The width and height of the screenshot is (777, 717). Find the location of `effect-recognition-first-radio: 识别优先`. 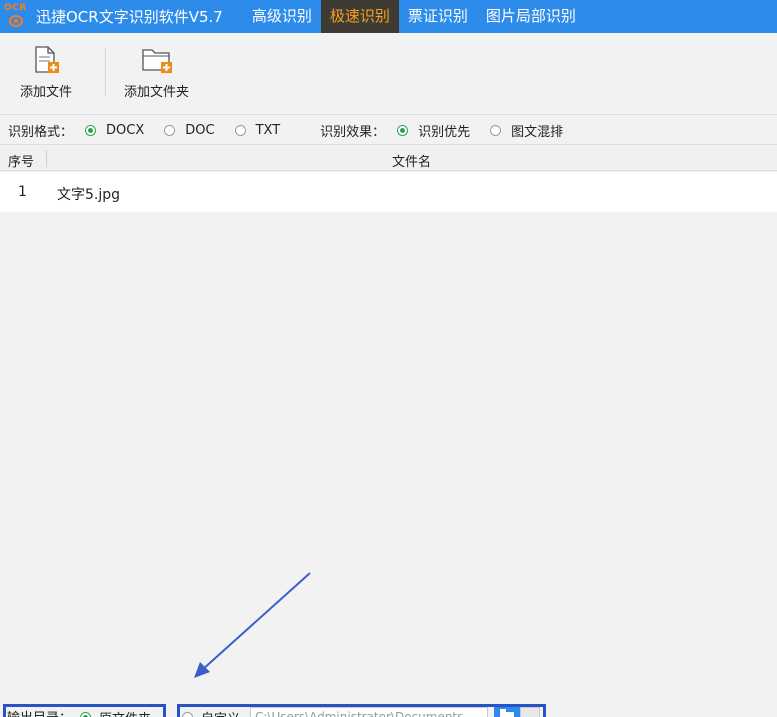

effect-recognition-first-radio: 识别优先 is located at coordinates (433, 130).